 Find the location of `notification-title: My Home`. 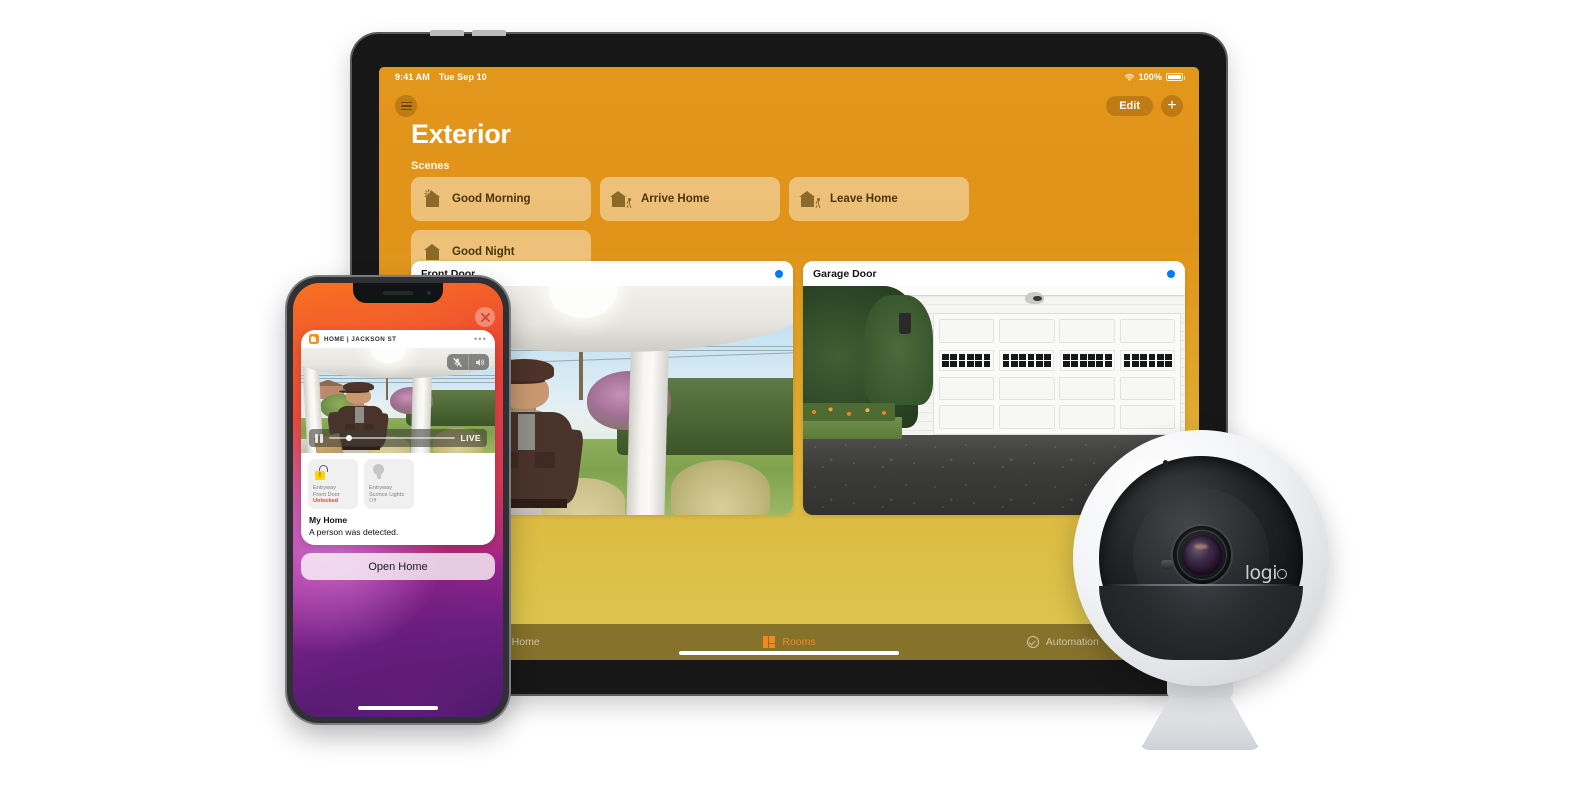

notification-title: My Home is located at coordinates (328, 520).